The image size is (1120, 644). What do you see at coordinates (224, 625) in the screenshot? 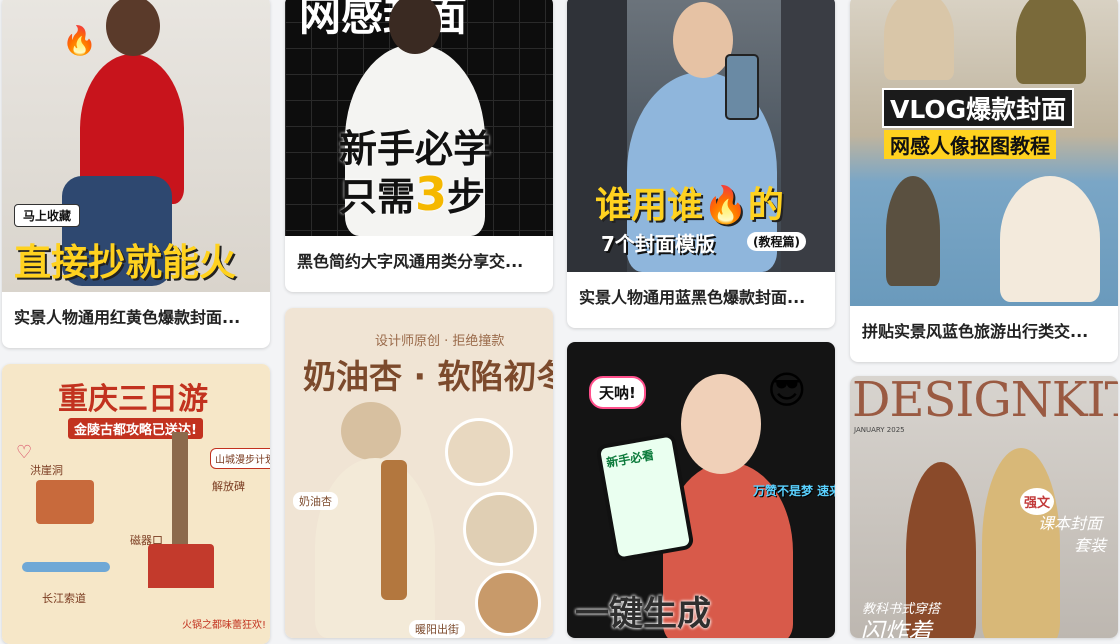
I see `map-label-6: 火锅之都味蕾狂欢!` at bounding box center [224, 625].